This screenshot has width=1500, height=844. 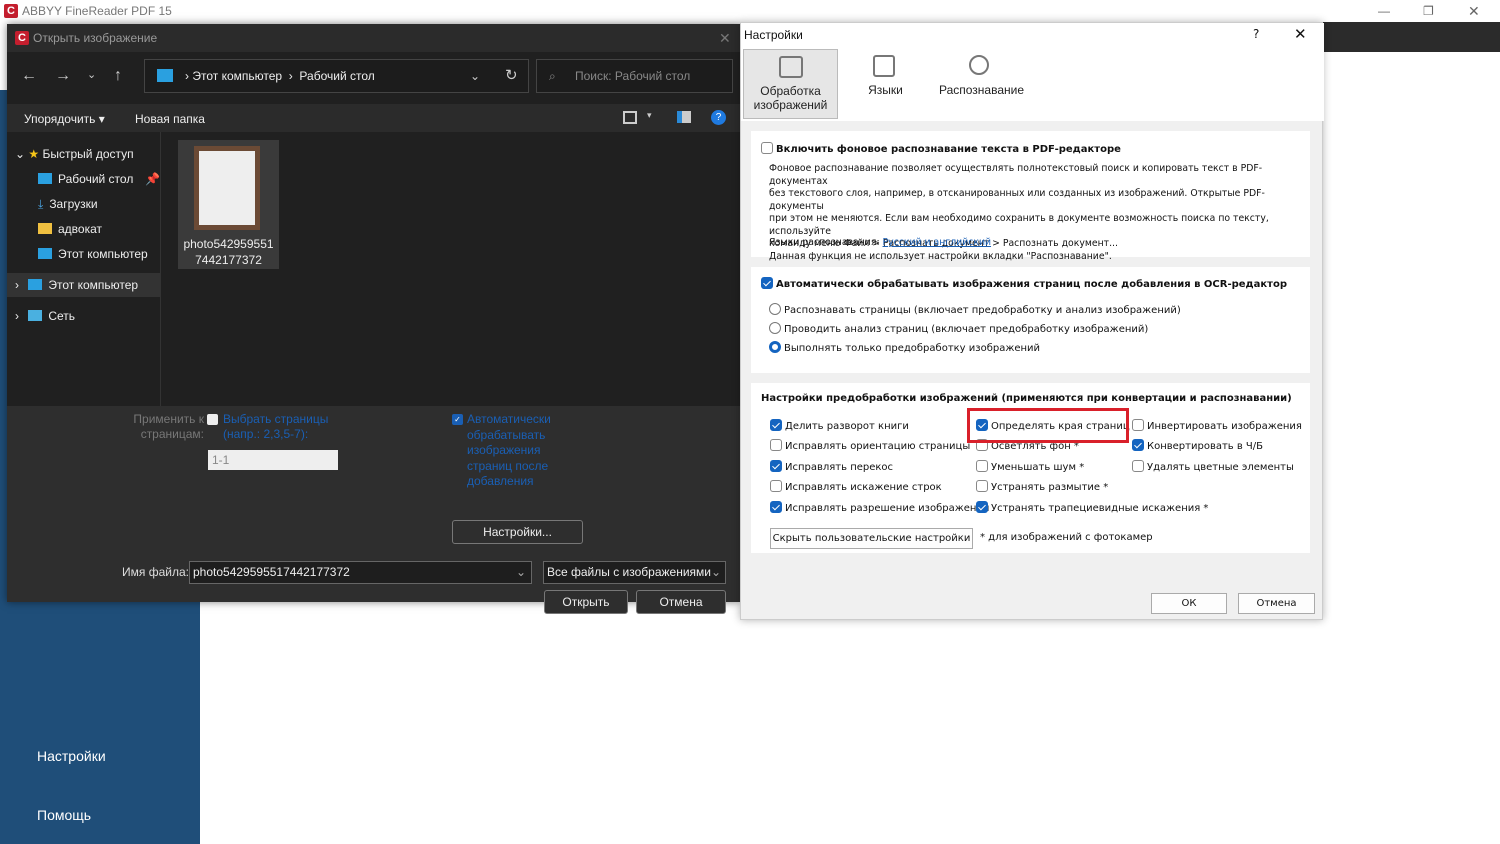 What do you see at coordinates (97, 11) in the screenshot?
I see `app-title: ABBYY FineReader PDF 15` at bounding box center [97, 11].